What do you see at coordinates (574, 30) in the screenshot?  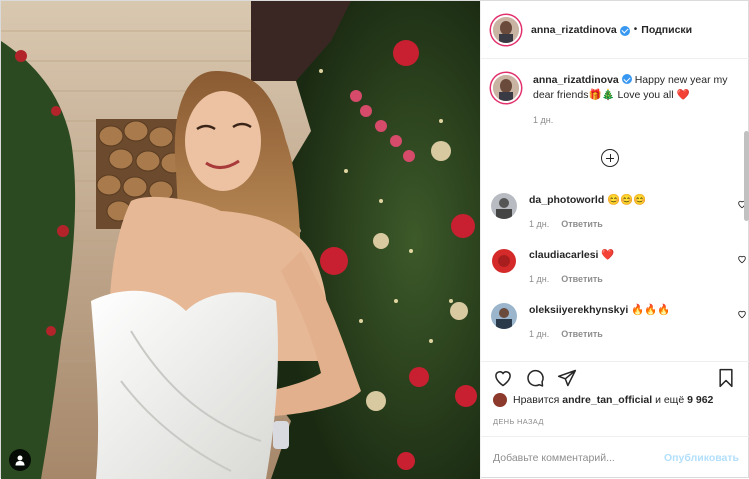 I see `author-username: anna_rizatdinova` at bounding box center [574, 30].